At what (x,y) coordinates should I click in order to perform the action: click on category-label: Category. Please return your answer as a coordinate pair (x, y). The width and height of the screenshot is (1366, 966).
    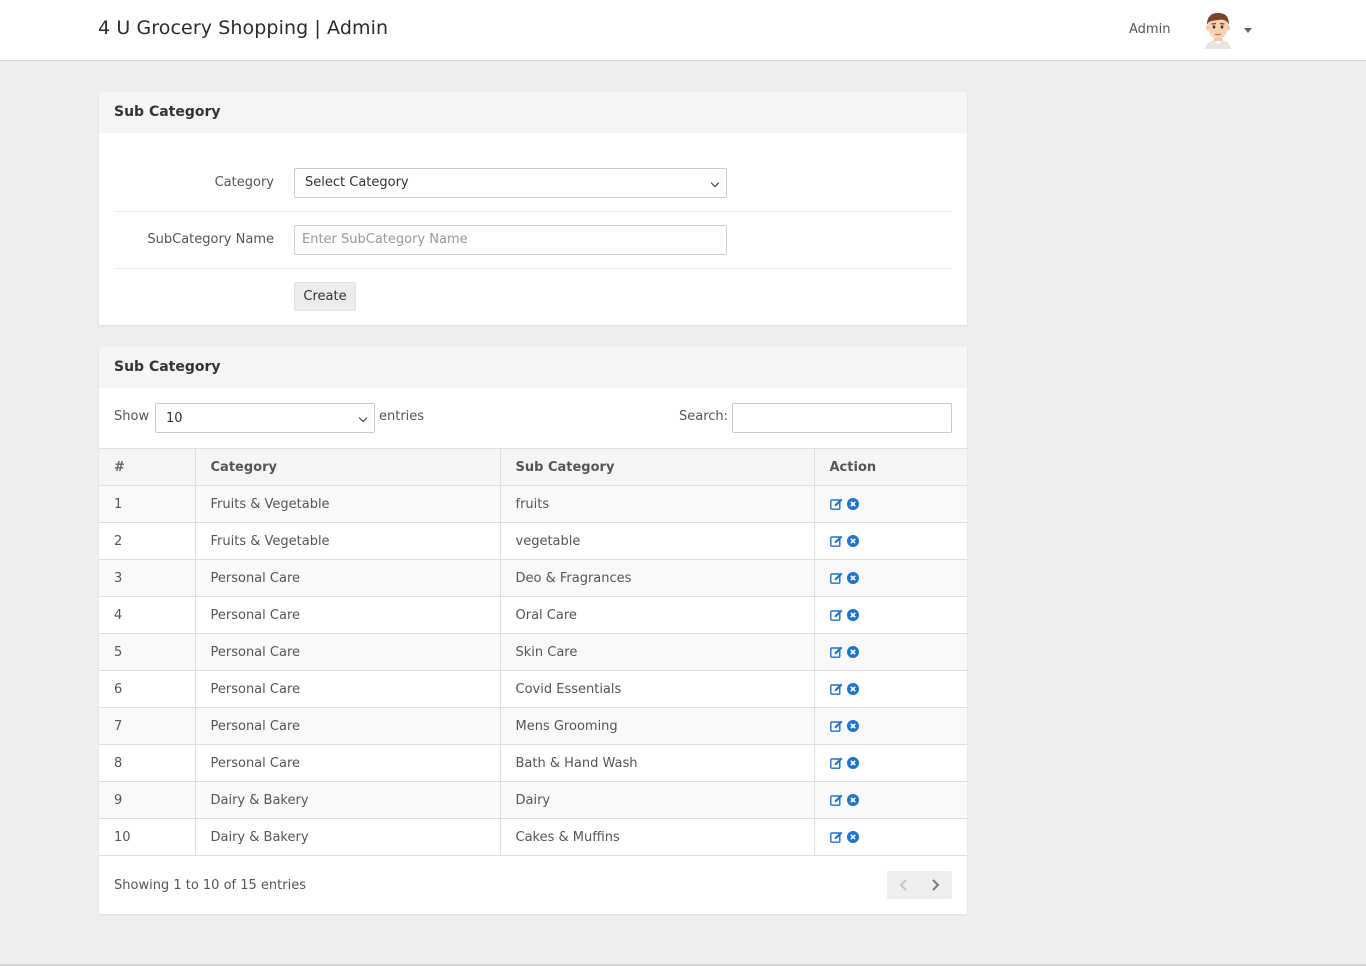
    Looking at the image, I should click on (244, 182).